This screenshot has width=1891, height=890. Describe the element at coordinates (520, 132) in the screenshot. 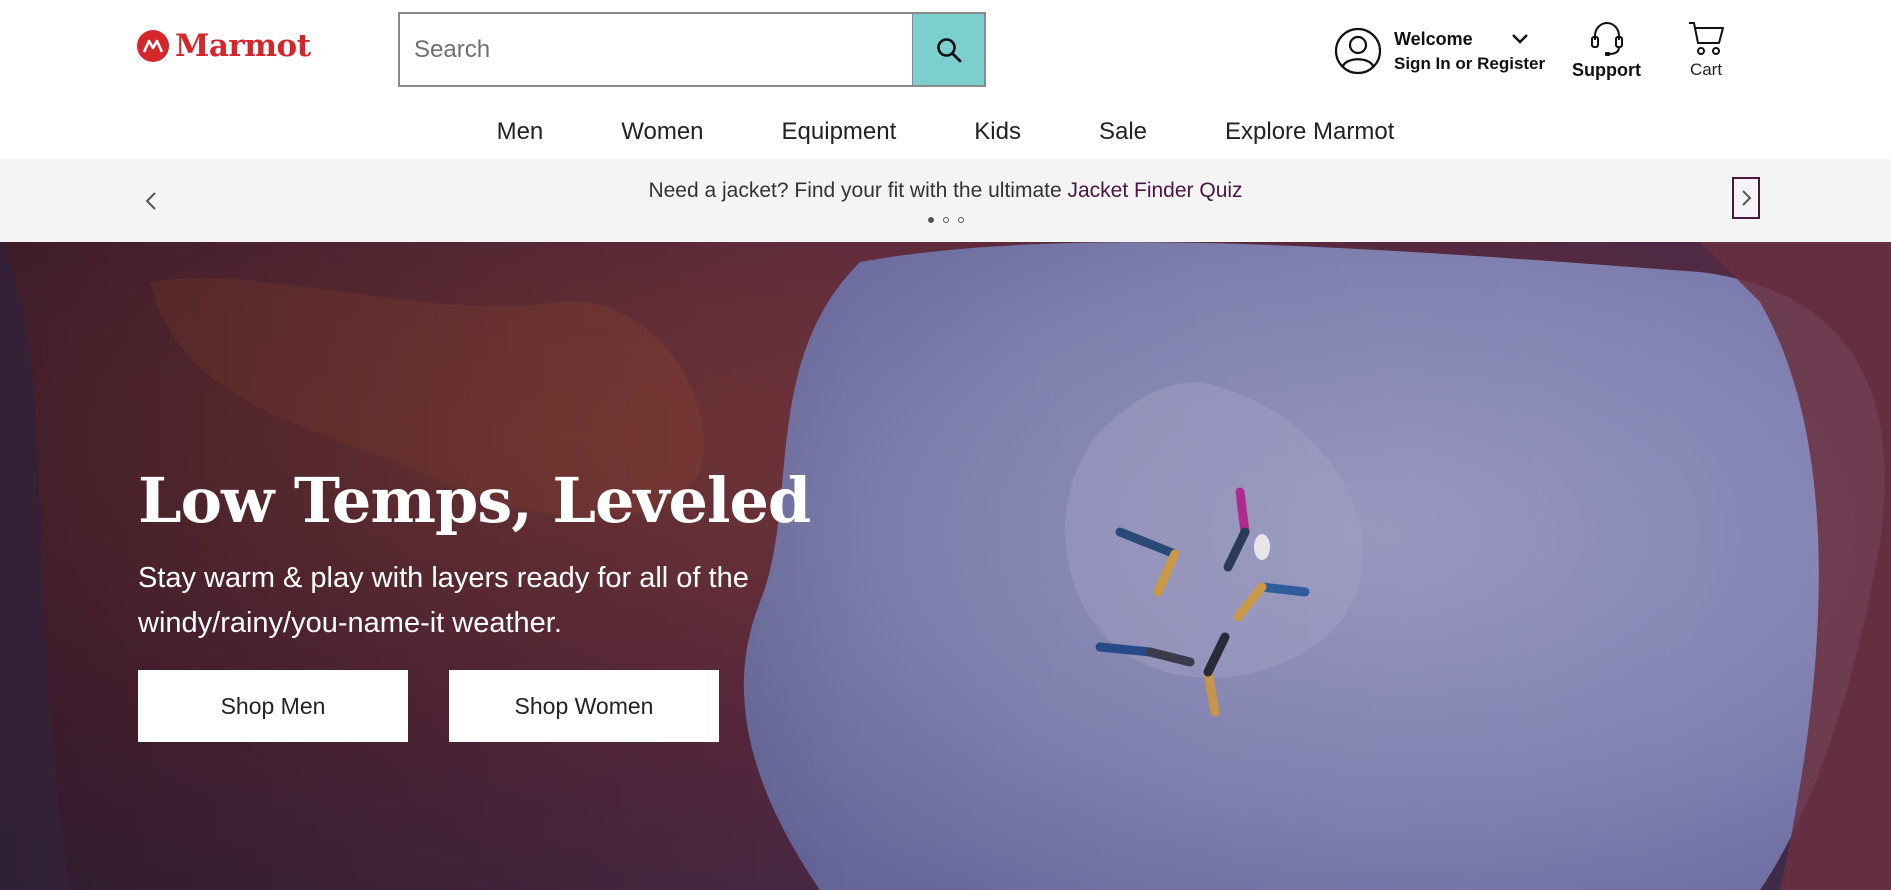

I see `nav-item-men: Men` at that location.